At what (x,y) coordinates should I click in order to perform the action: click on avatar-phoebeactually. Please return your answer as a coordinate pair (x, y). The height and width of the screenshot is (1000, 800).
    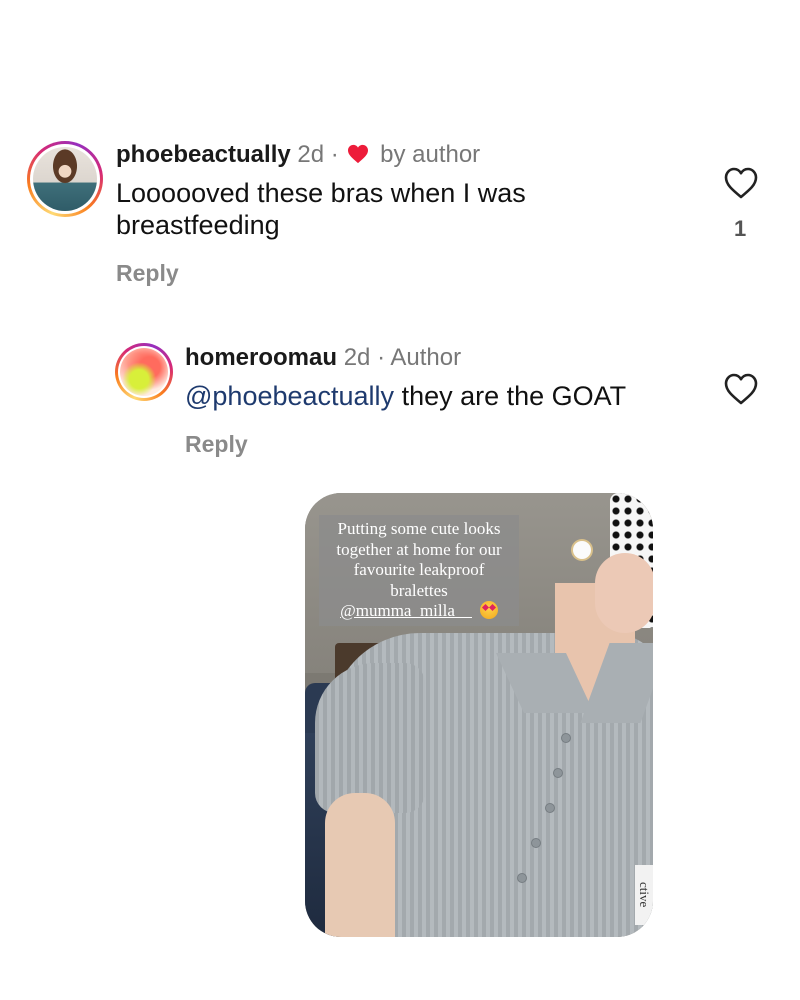
    Looking at the image, I should click on (65, 179).